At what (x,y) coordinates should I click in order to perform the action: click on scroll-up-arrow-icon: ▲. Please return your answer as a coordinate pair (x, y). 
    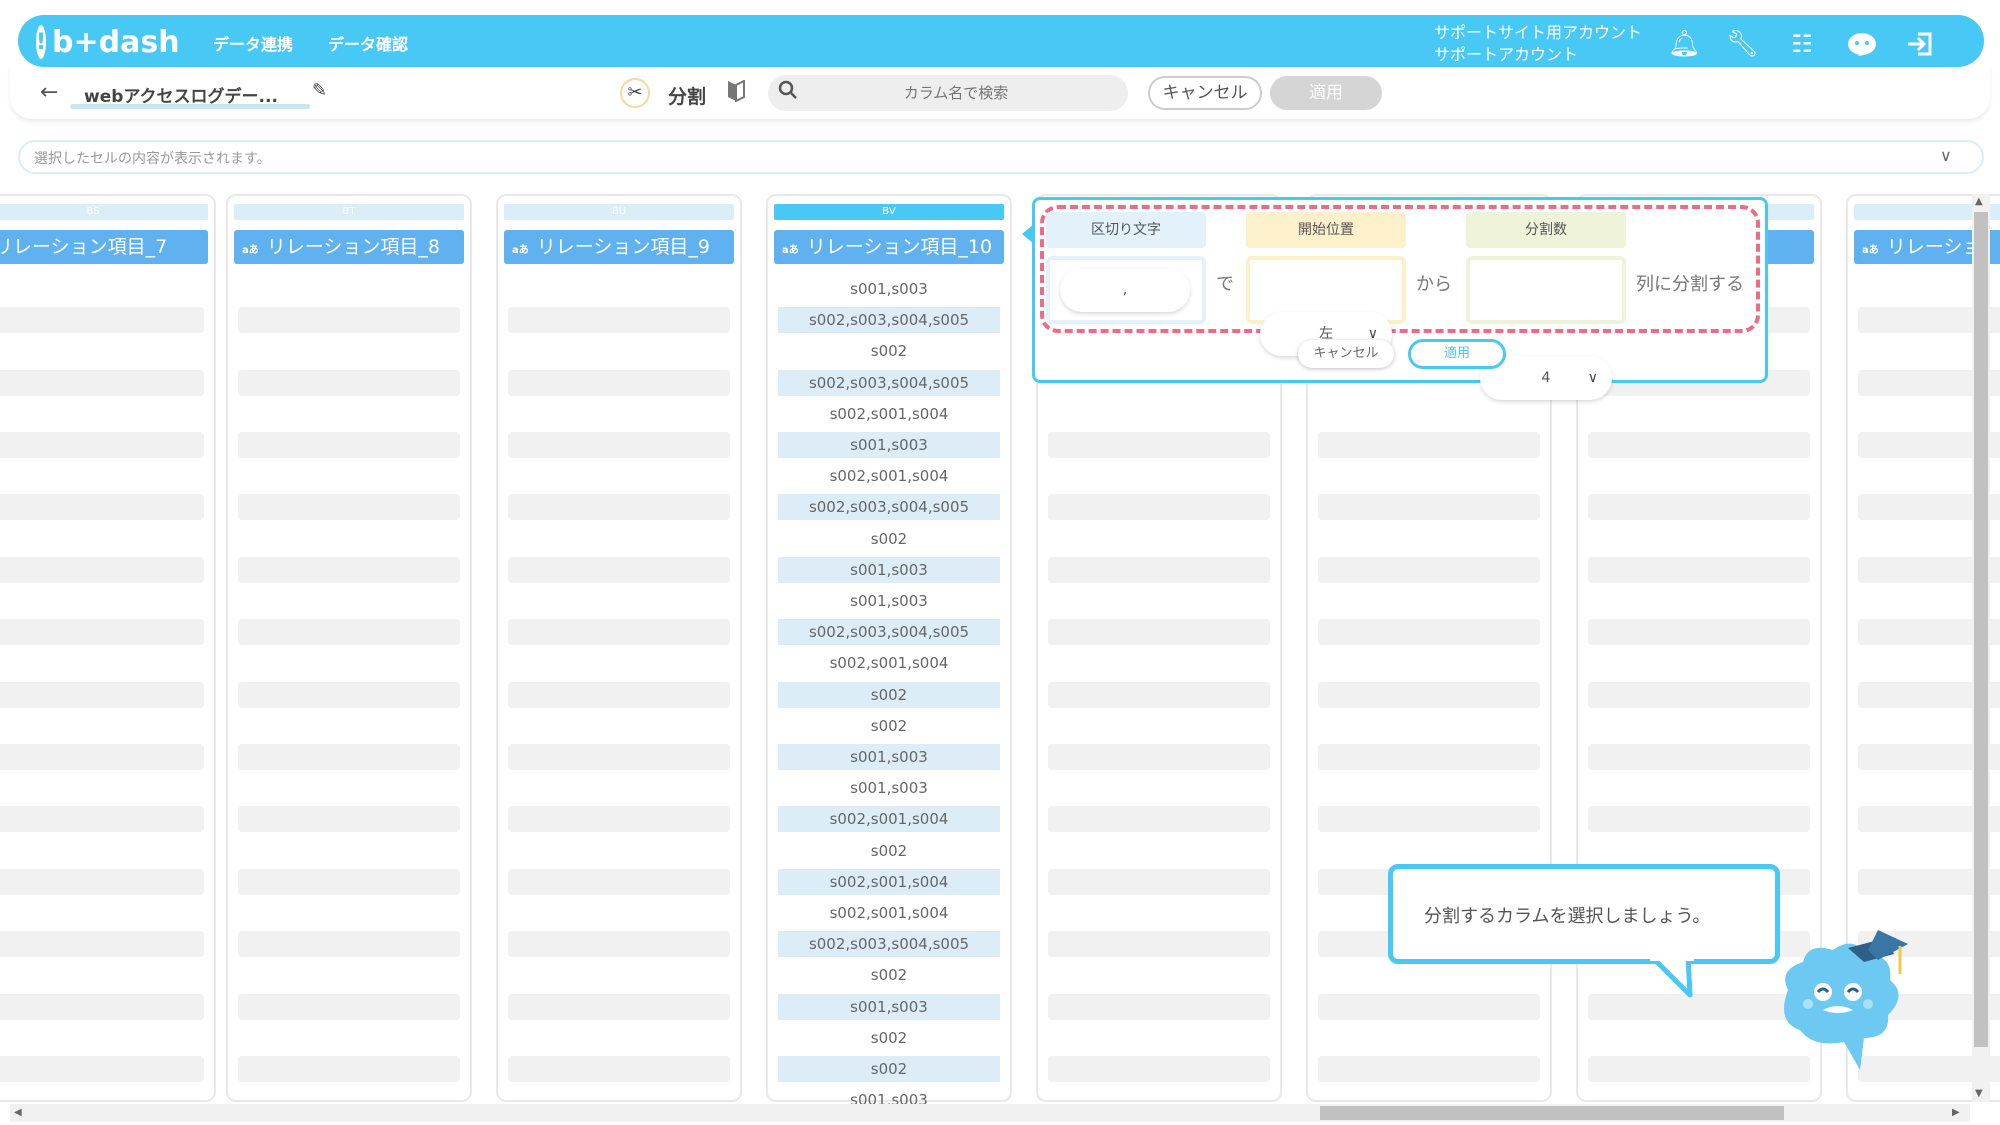
    Looking at the image, I should click on (1979, 201).